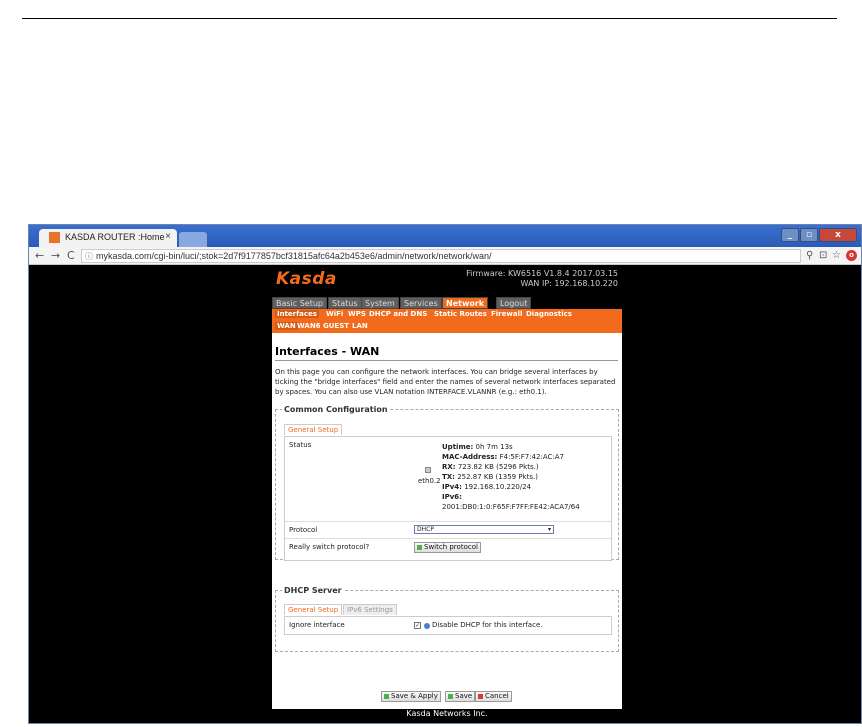 This screenshot has height=727, width=862. Describe the element at coordinates (549, 314) in the screenshot. I see `subnav-diagnostics: Diagnostics` at that location.